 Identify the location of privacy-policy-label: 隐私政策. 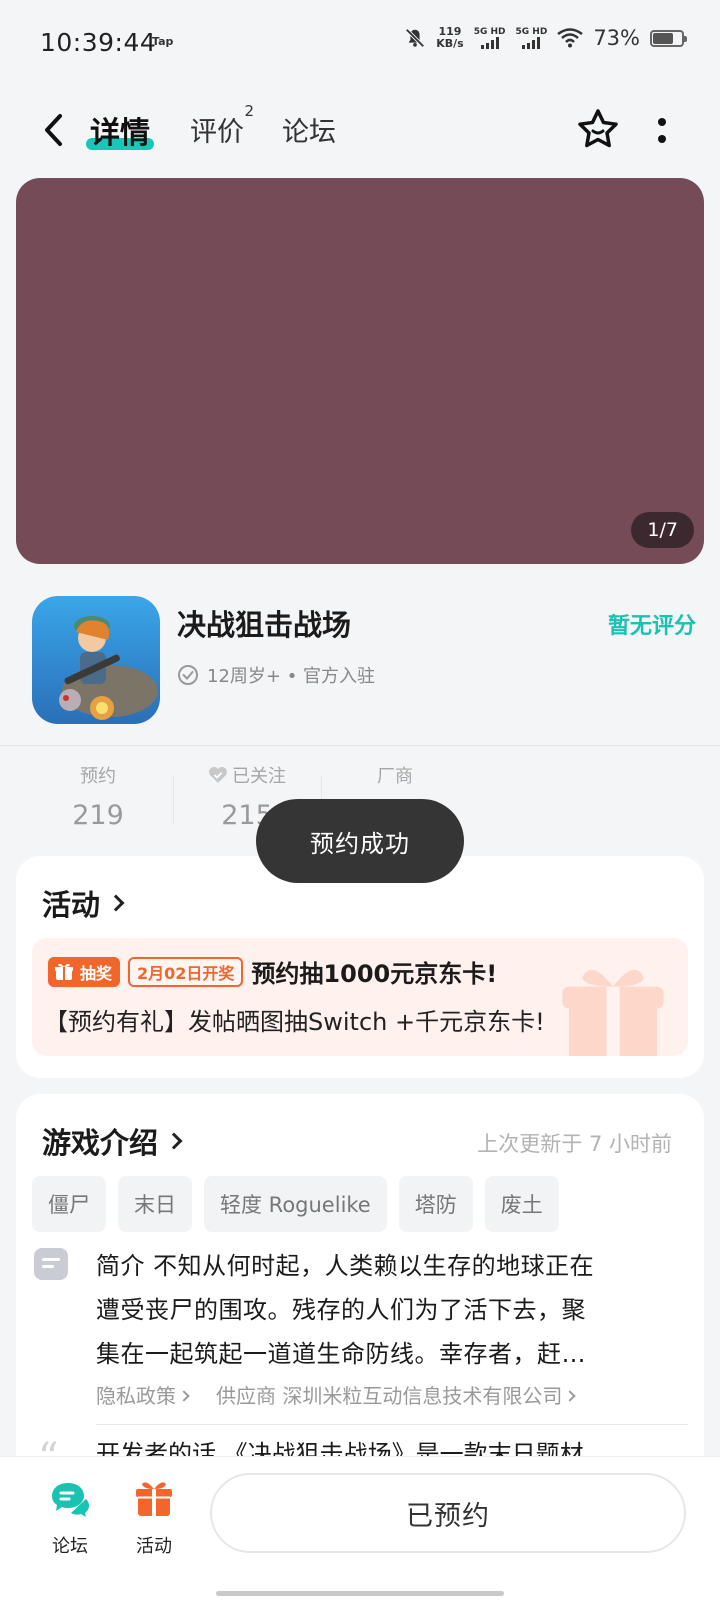
(136, 1396).